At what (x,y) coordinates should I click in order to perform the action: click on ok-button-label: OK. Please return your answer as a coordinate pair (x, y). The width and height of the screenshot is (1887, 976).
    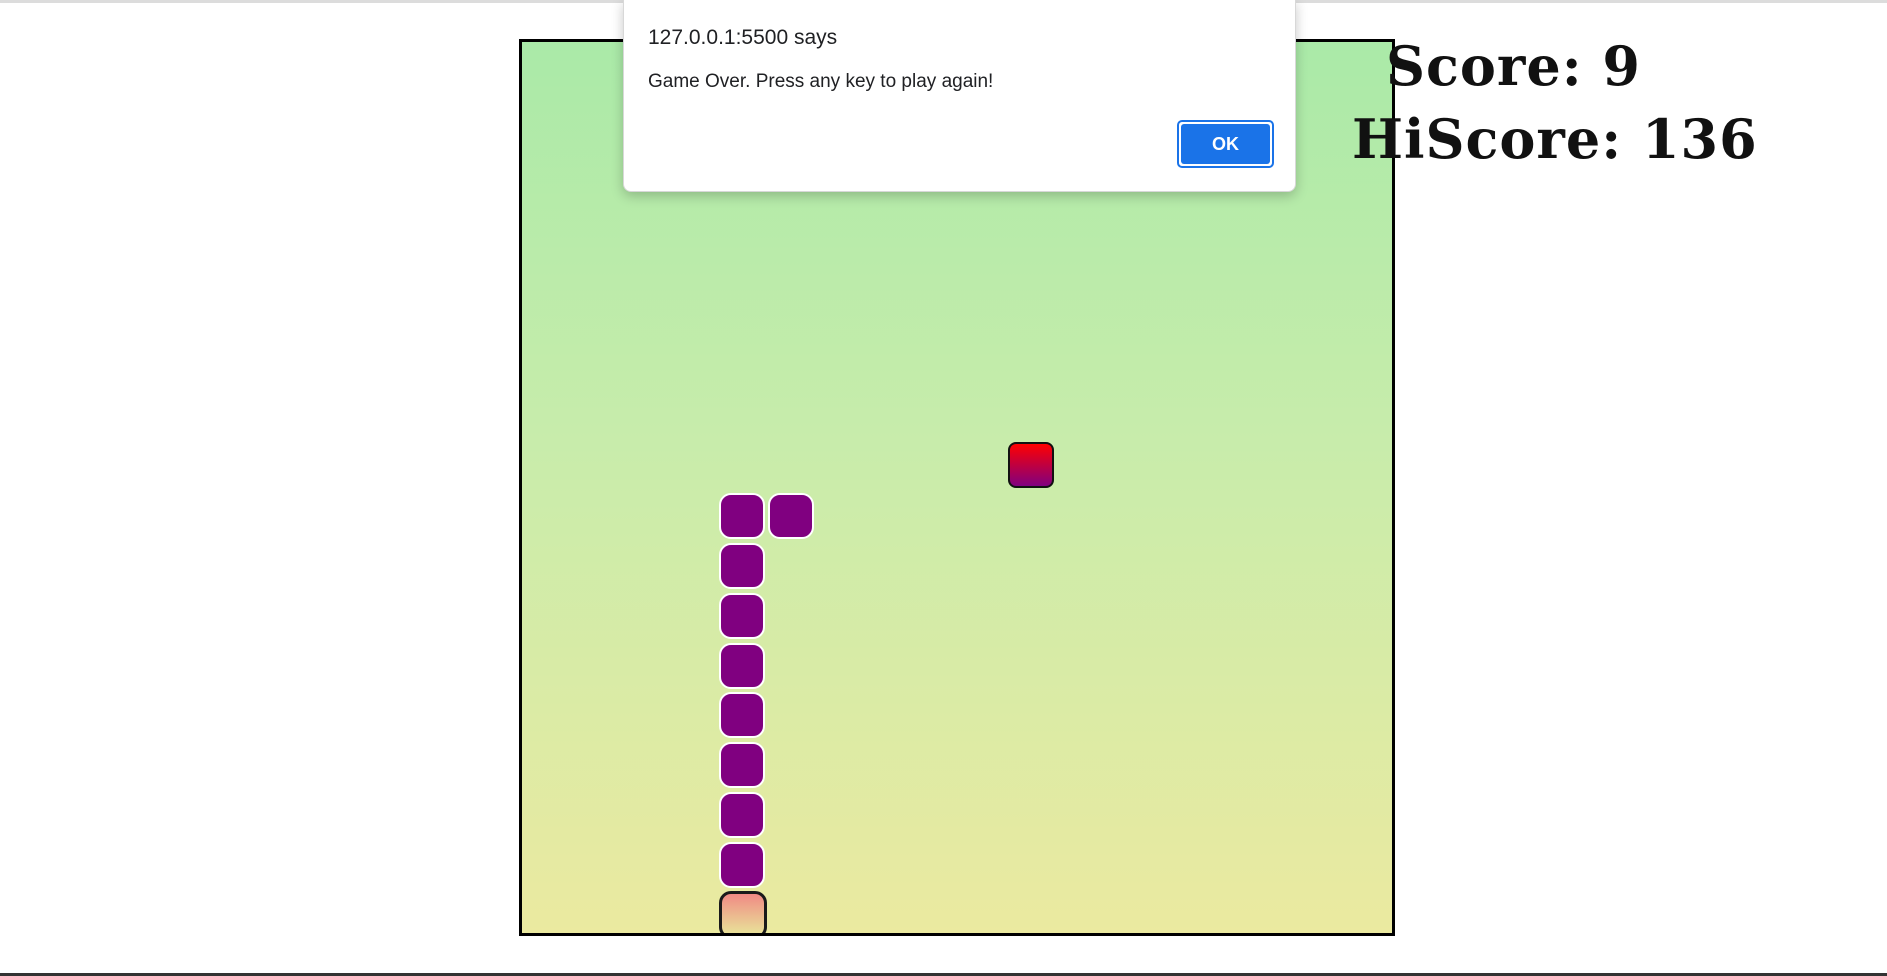
    Looking at the image, I should click on (1225, 144).